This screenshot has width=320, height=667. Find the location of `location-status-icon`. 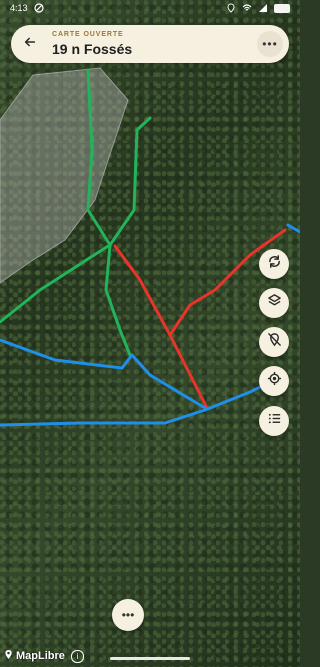

location-status-icon is located at coordinates (231, 8).